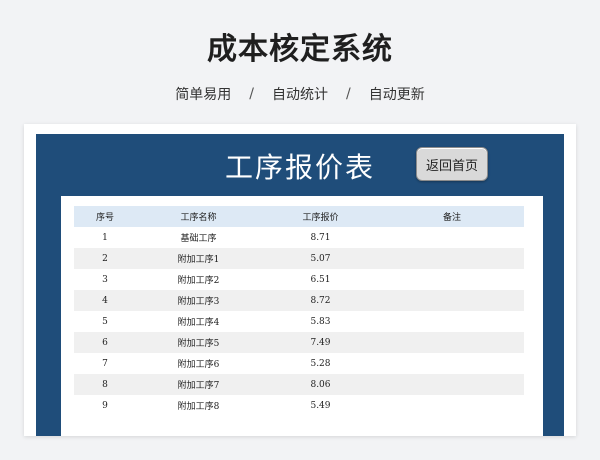  I want to click on table-row: 1 基础工序 8.71, so click(299, 237).